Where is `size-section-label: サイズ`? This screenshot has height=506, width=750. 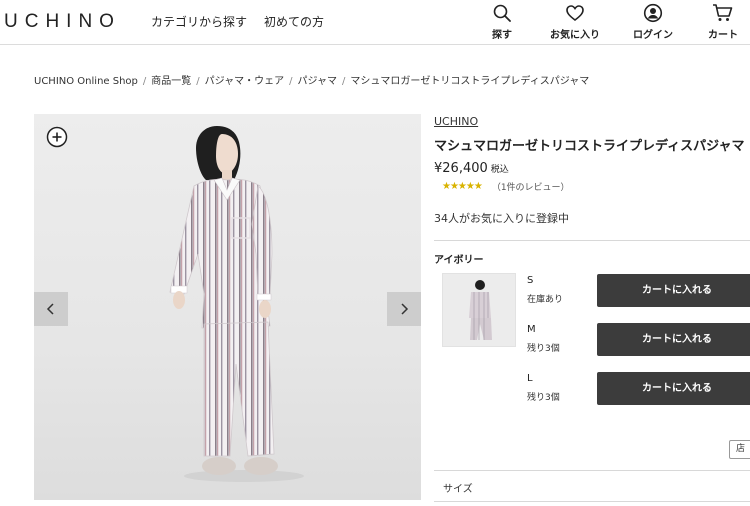
size-section-label: サイズ is located at coordinates (458, 489).